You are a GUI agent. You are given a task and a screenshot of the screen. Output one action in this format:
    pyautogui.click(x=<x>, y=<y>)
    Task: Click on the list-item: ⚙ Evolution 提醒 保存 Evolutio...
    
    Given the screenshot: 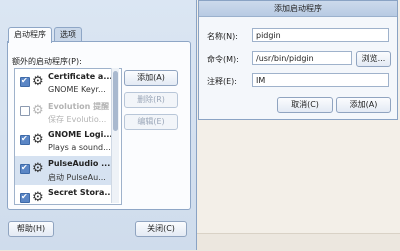 What is the action you would take?
    pyautogui.click(x=63, y=112)
    